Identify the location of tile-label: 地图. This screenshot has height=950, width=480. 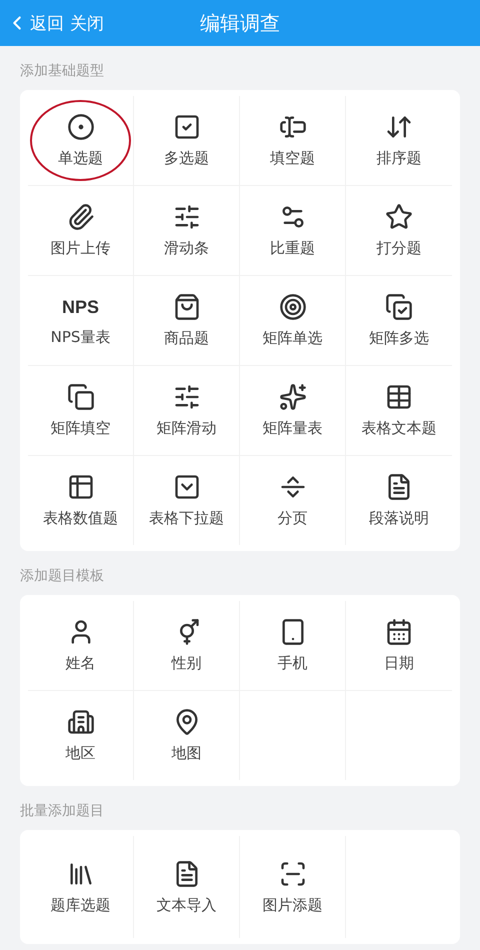
(187, 753).